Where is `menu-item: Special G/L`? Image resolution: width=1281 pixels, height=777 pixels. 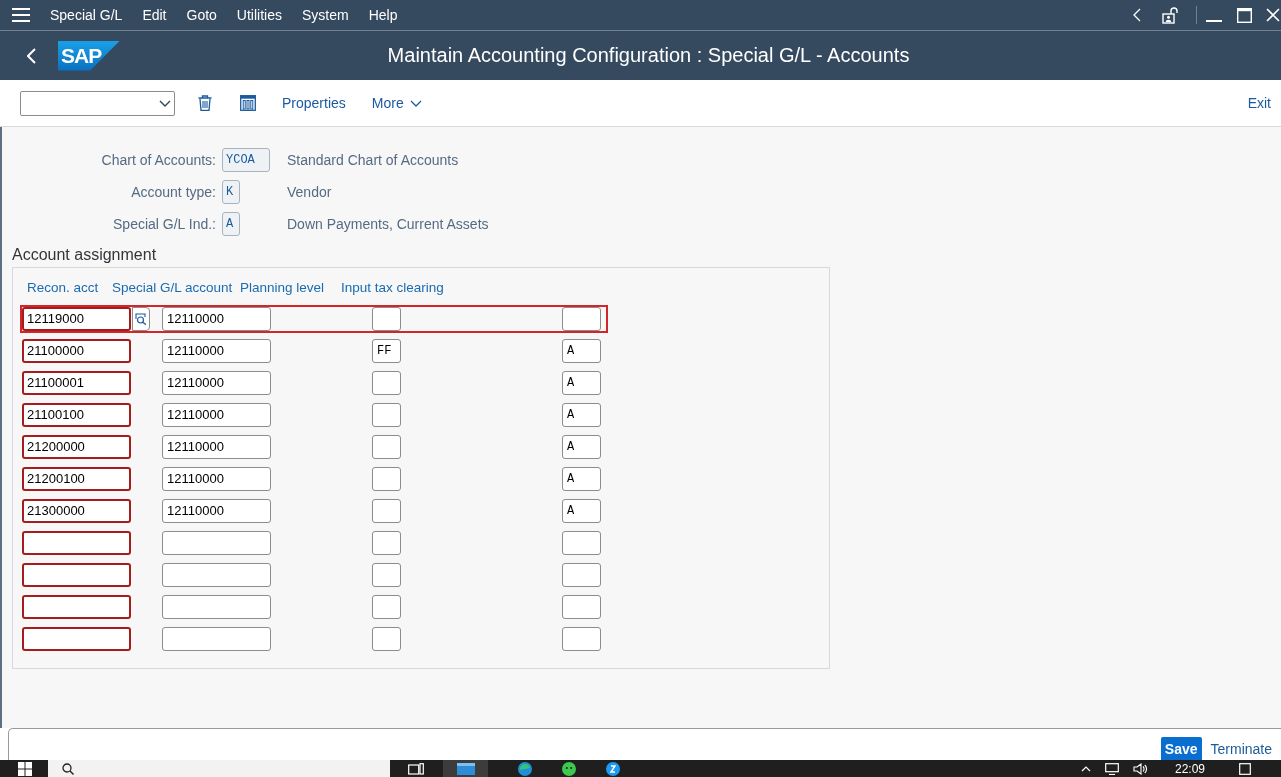 menu-item: Special G/L is located at coordinates (86, 15).